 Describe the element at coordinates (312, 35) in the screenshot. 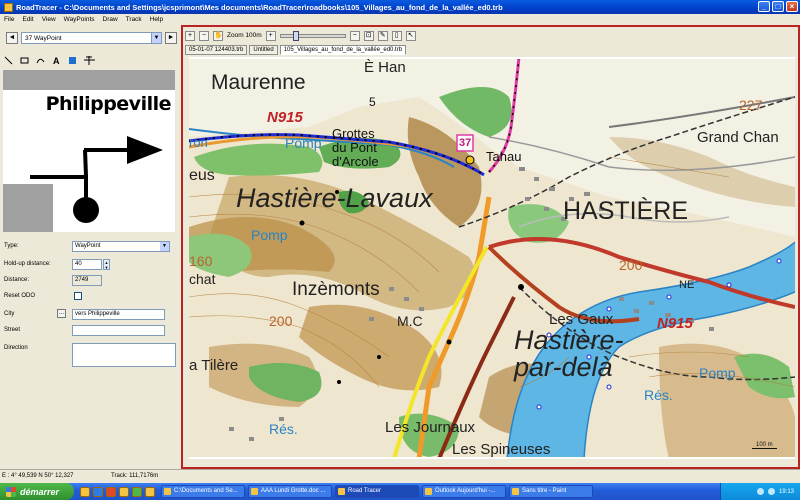

I see `zoom-slider` at that location.